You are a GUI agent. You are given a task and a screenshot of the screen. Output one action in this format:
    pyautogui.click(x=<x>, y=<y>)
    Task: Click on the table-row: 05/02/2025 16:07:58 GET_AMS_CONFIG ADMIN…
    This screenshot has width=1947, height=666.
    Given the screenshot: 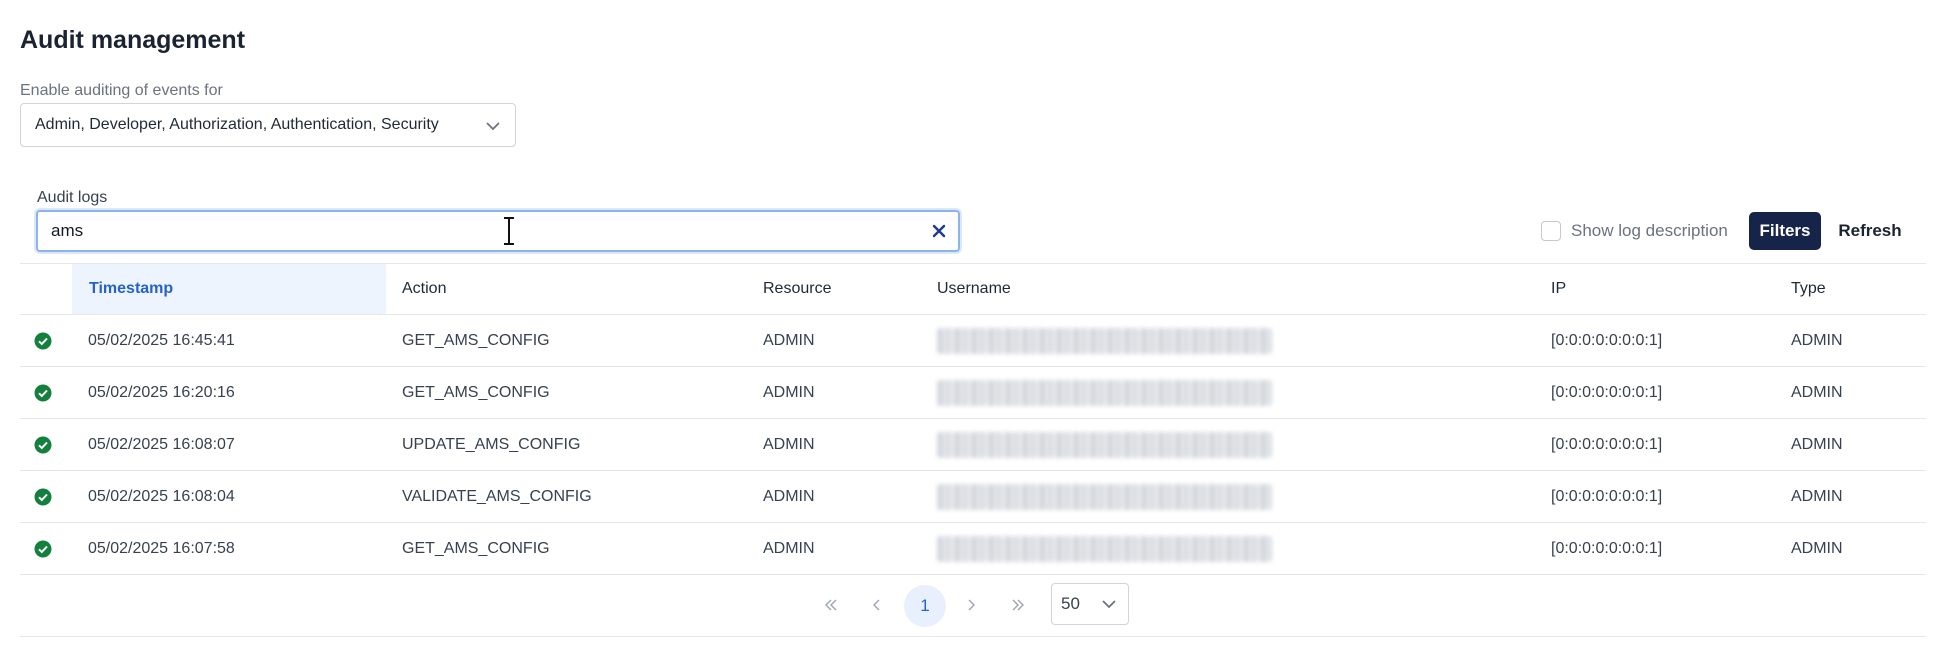 What is the action you would take?
    pyautogui.click(x=973, y=549)
    